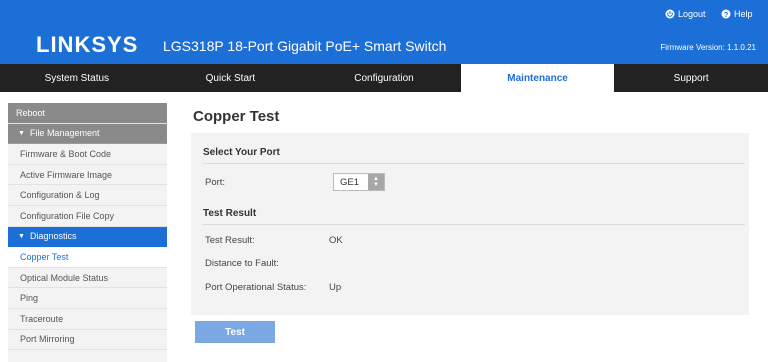  What do you see at coordinates (66, 174) in the screenshot?
I see `sidebar-item-label: Active Firmware Image` at bounding box center [66, 174].